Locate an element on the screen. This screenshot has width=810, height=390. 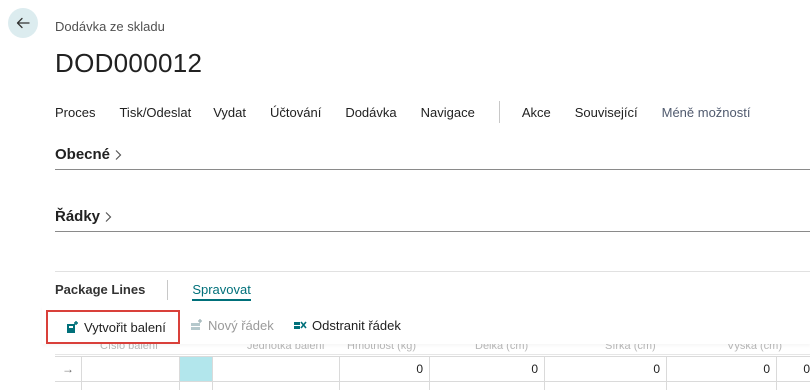
action-navigace: Navigace is located at coordinates (448, 112).